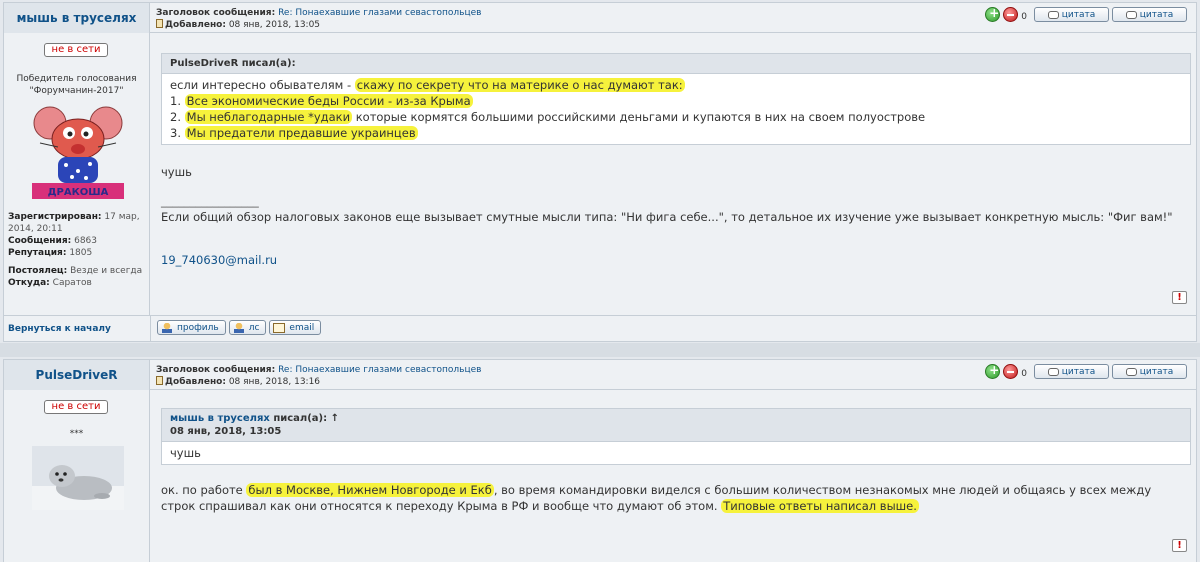  What do you see at coordinates (220, 418) in the screenshot?
I see `quote-author-link: мышь в труселях` at bounding box center [220, 418].